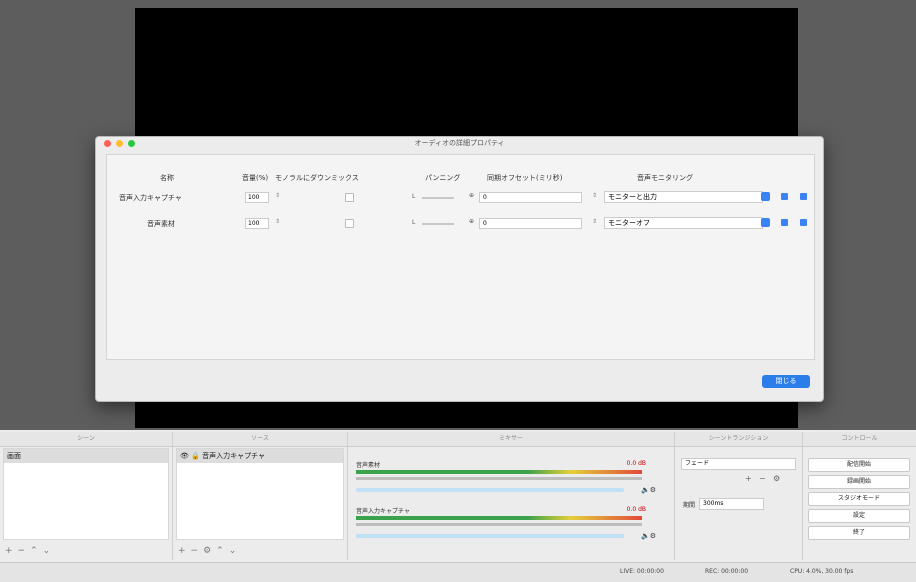 The height and width of the screenshot is (582, 916). What do you see at coordinates (739, 496) in the screenshot?
I see `transitions-dock: シーントランジション フェード + − ⚙ 期間 300ms` at bounding box center [739, 496].